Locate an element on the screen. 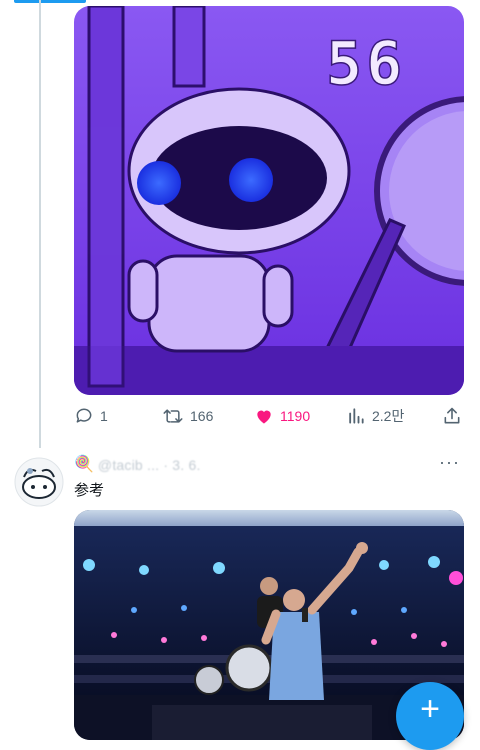 This screenshot has width=480, height=750. compose-fab-button: + is located at coordinates (430, 716).